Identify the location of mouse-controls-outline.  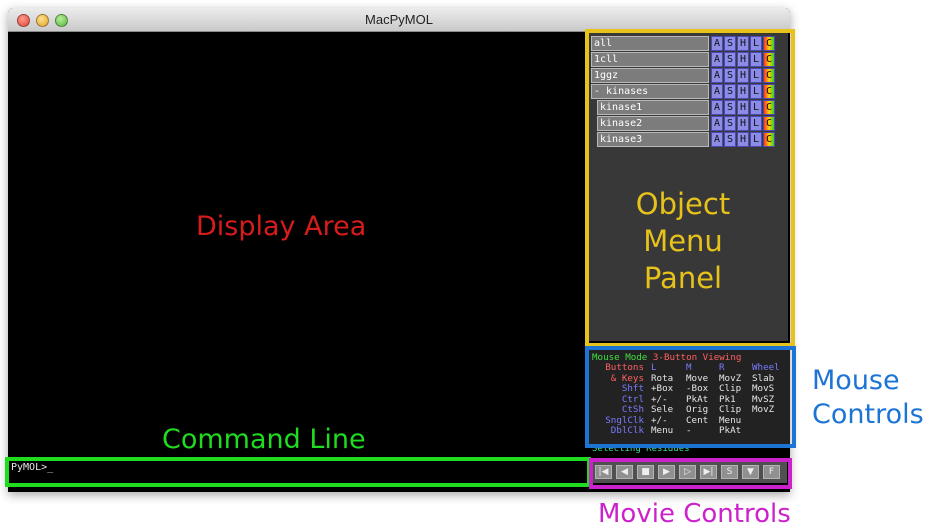
(690, 397).